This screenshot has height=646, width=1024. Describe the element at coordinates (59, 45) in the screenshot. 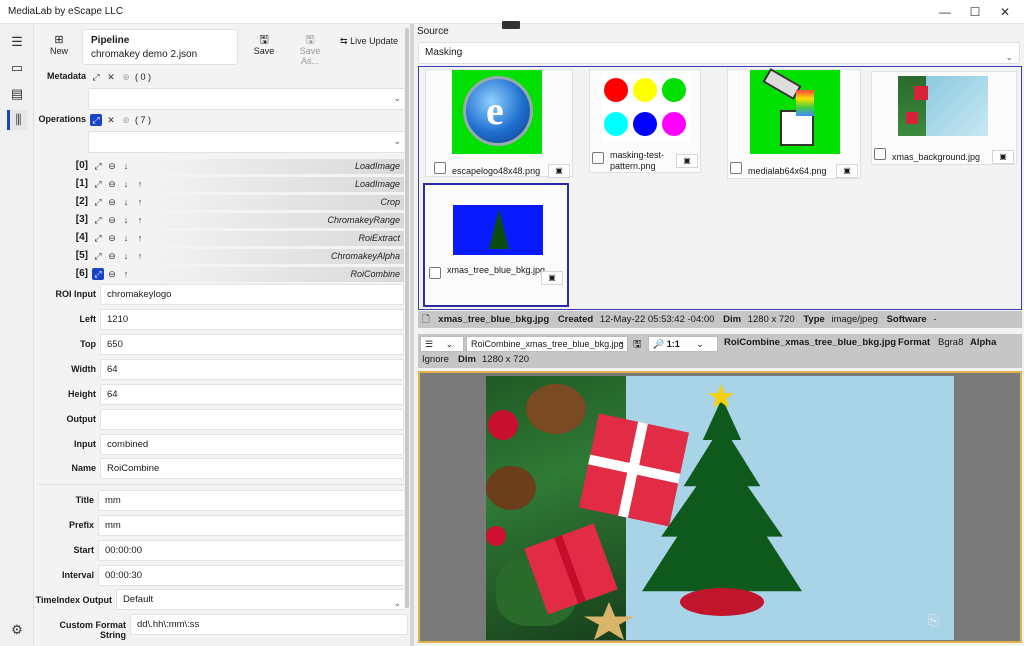

I see `new-button: ⊞ New` at that location.